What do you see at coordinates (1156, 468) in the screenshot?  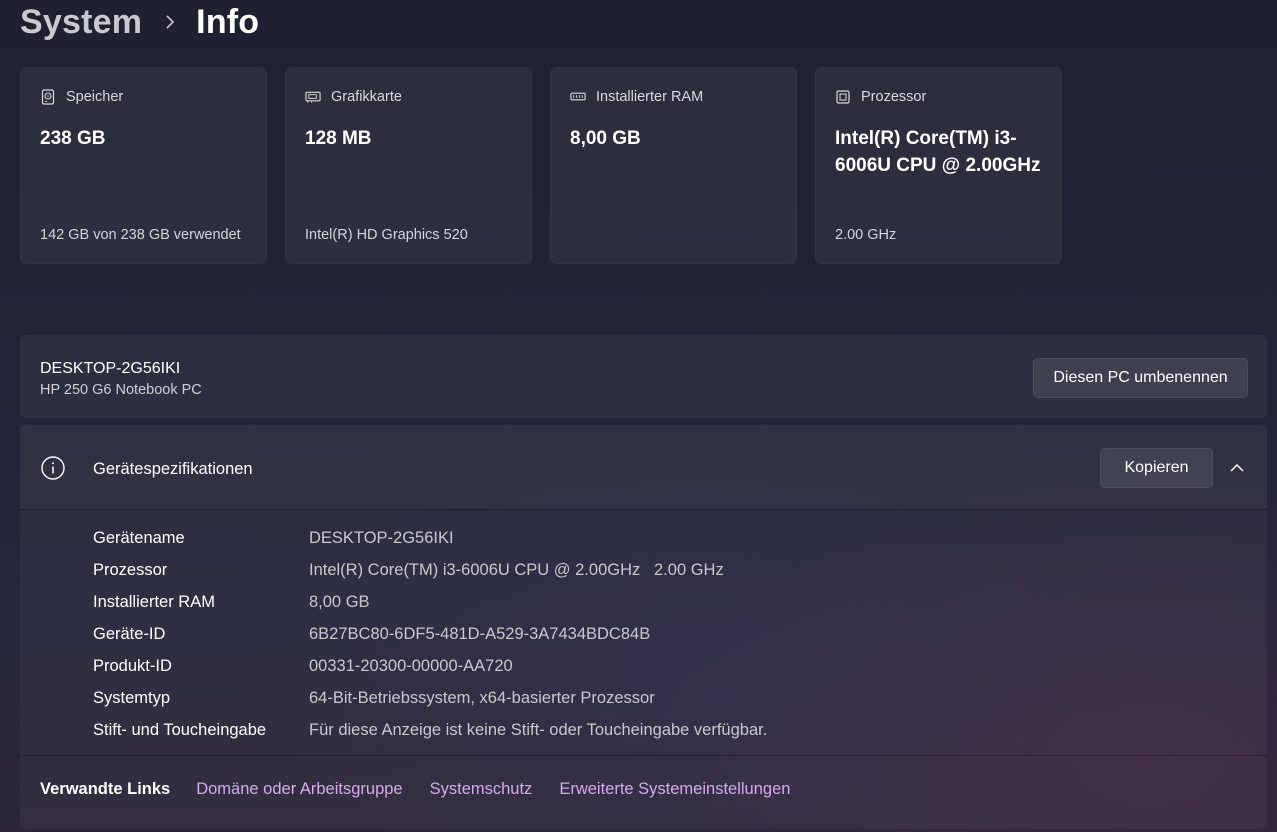 I see `copy-button: Kopieren` at bounding box center [1156, 468].